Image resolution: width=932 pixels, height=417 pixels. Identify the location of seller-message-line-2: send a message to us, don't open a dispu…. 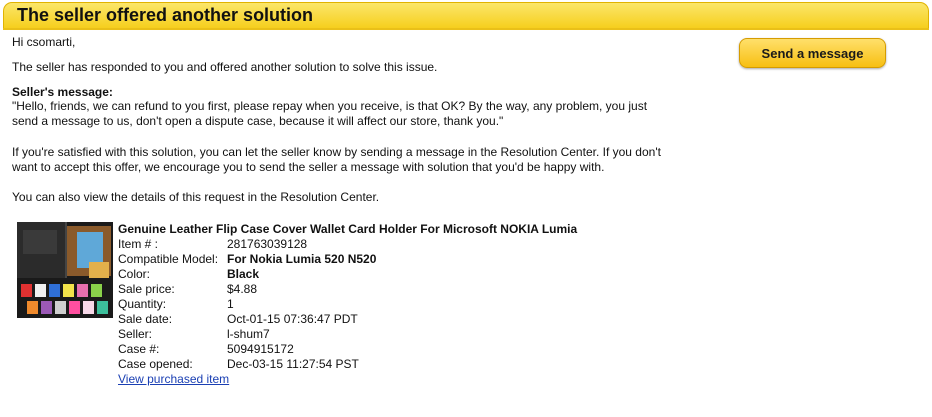
(258, 121).